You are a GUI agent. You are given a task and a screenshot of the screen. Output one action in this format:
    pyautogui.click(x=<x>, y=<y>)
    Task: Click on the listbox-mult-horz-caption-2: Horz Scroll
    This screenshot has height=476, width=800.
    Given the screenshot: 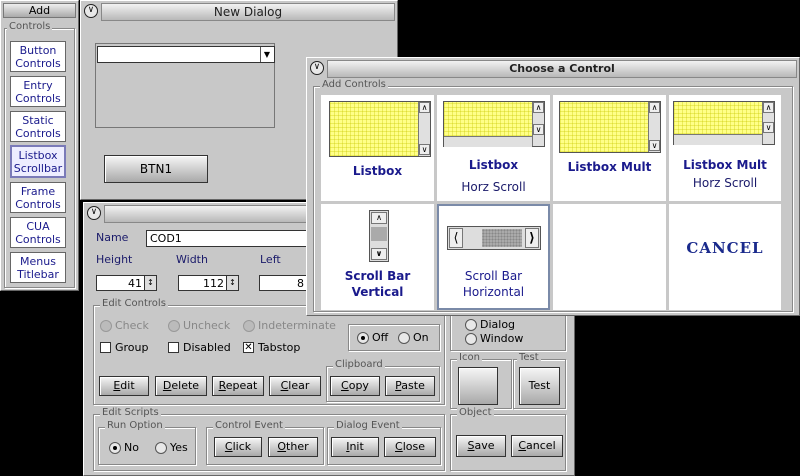 What is the action you would take?
    pyautogui.click(x=725, y=183)
    